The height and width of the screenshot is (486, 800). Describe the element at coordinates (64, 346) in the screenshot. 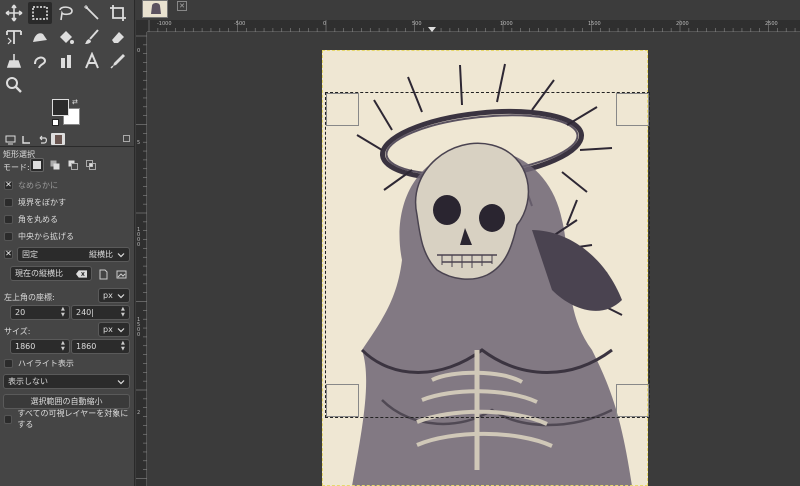

I see `size-width-stepper: ▲ ▼` at that location.